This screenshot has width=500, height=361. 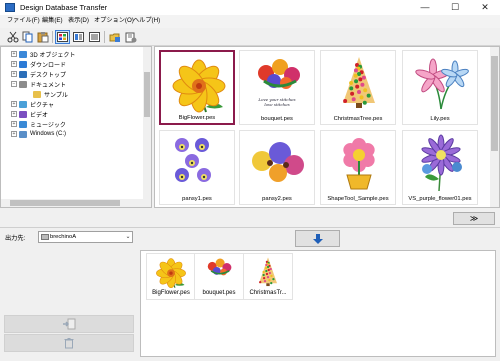 I want to click on design-filename: bouquet.pes, so click(x=277, y=119).